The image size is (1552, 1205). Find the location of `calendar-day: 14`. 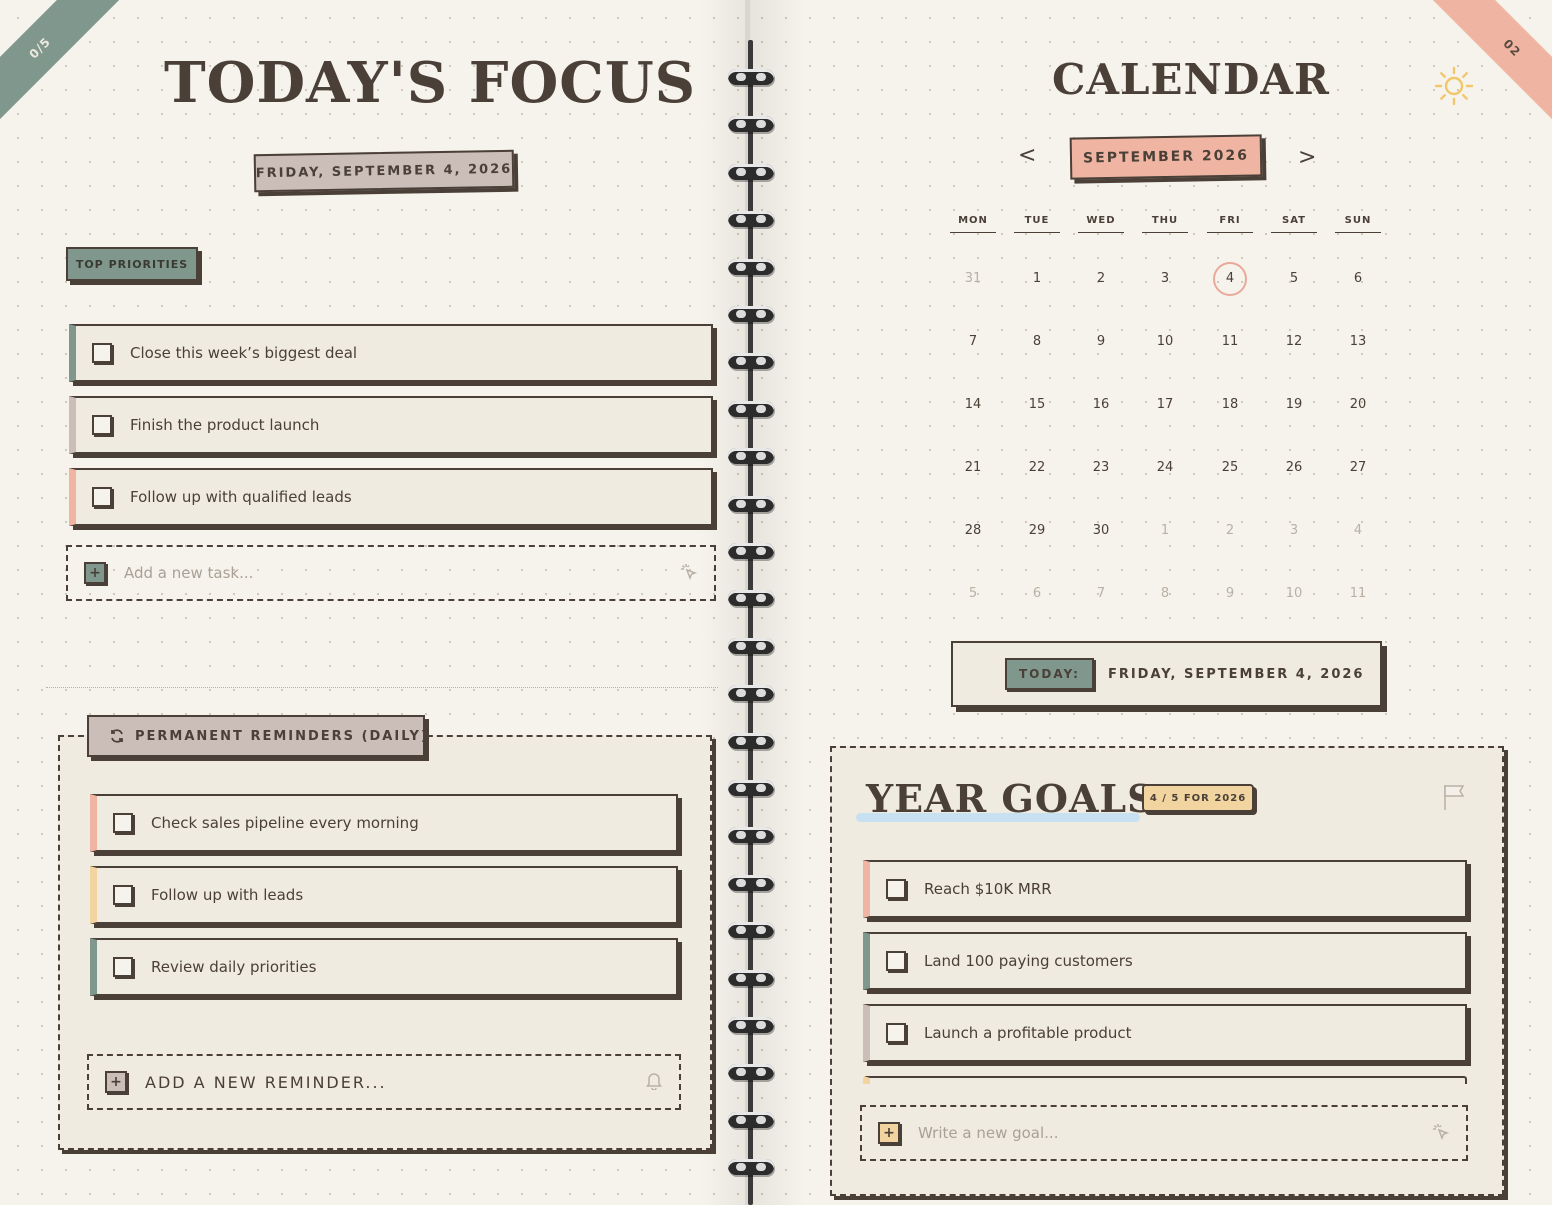

calendar-day: 14 is located at coordinates (973, 405).